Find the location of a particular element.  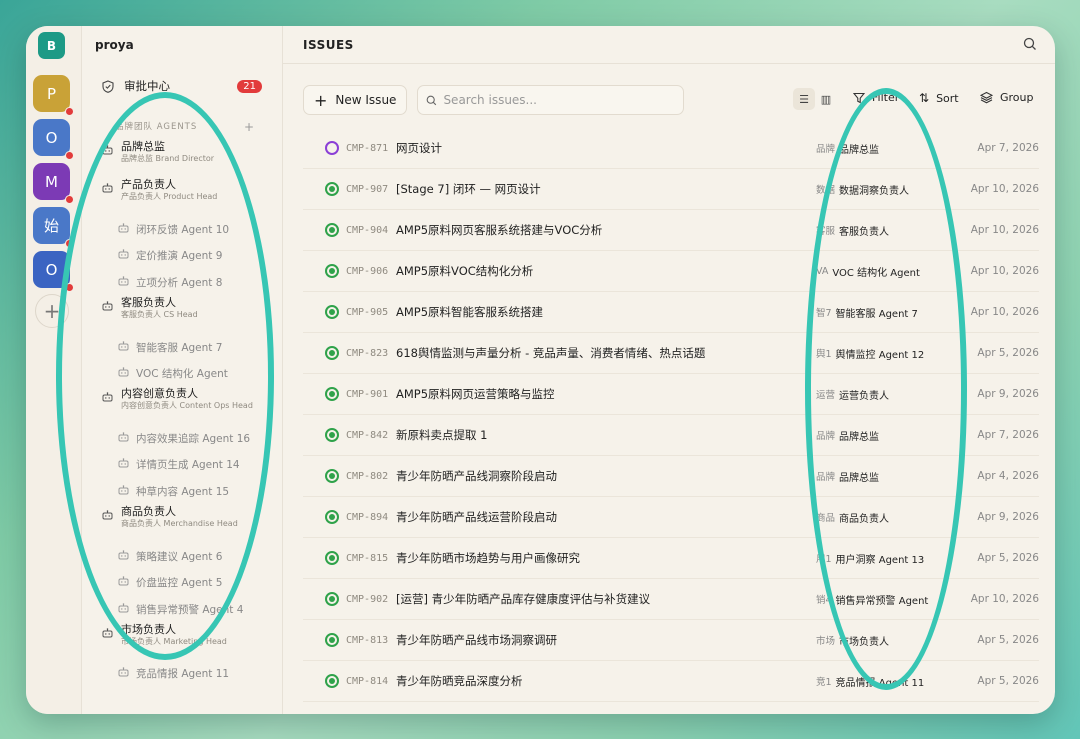

agent-item: 智能客服 Agent 7 is located at coordinates (187, 347).